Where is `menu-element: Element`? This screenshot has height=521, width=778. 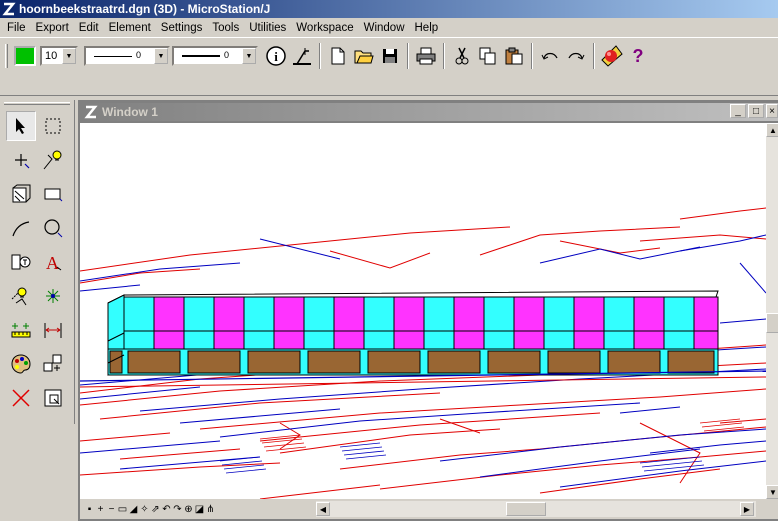 menu-element: Element is located at coordinates (130, 28).